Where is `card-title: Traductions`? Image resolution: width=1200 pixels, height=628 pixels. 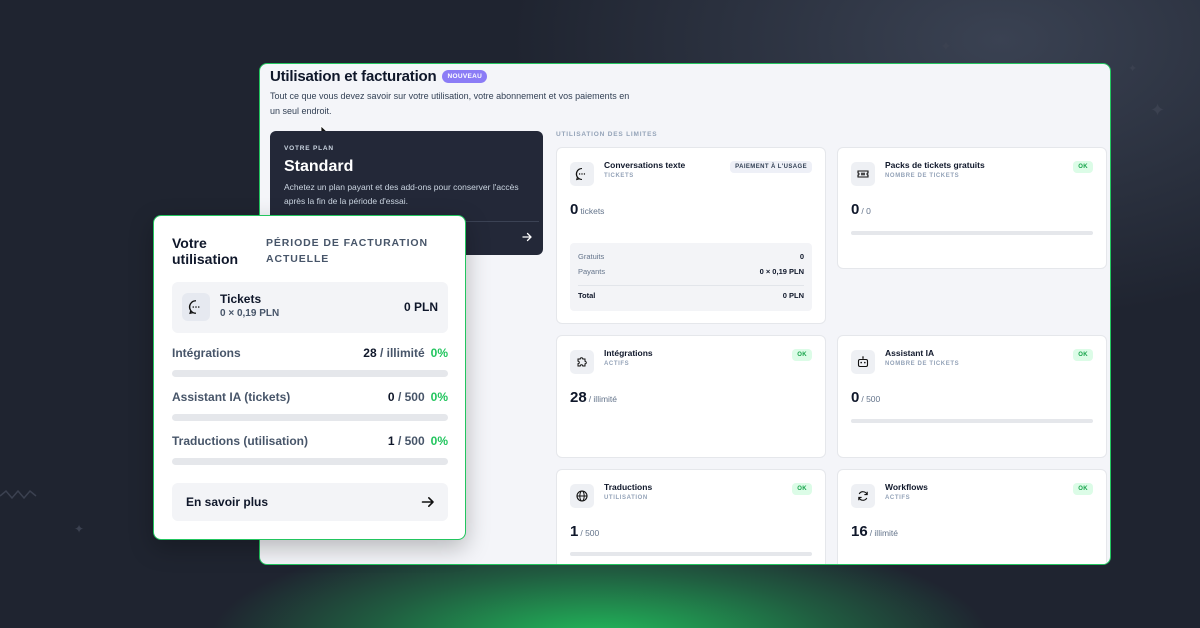 card-title: Traductions is located at coordinates (628, 487).